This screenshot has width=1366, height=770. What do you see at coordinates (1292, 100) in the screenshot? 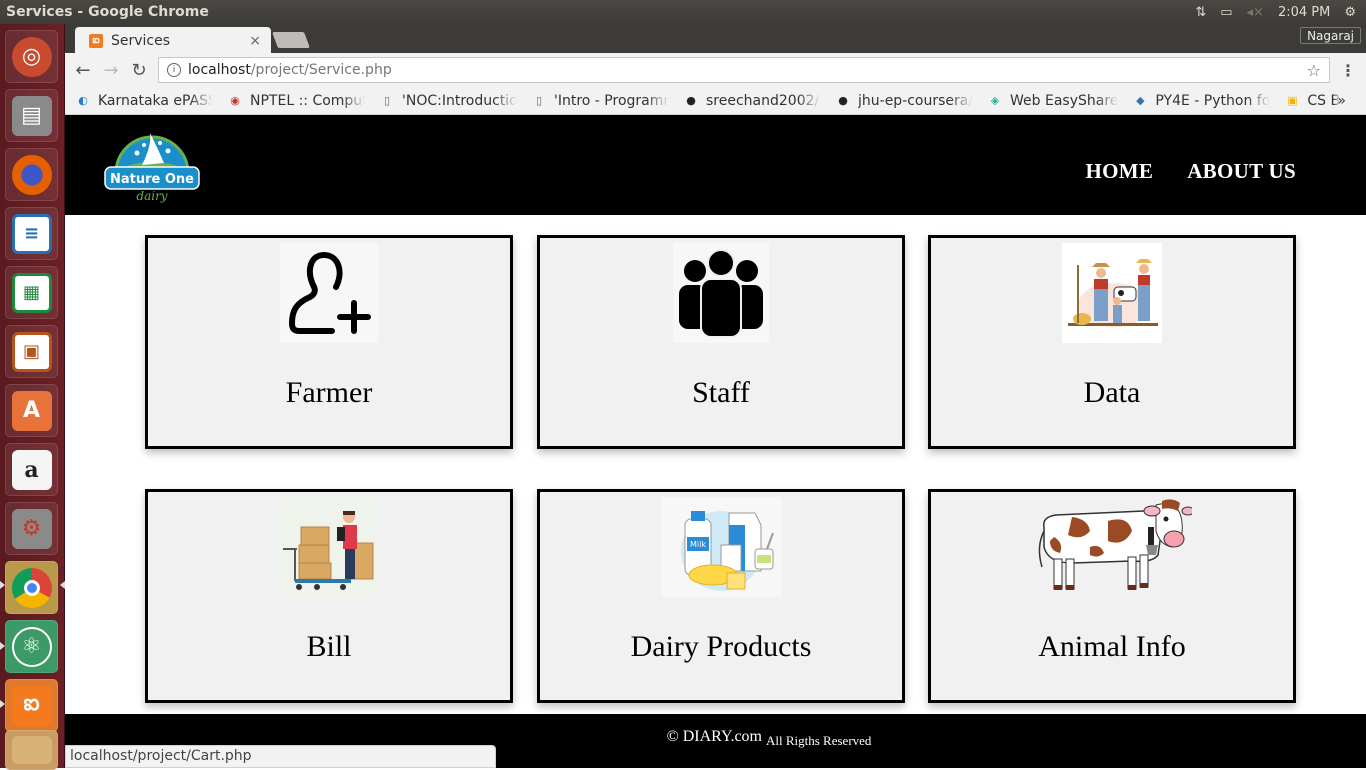
I see `classroom-icon: ▣` at bounding box center [1292, 100].